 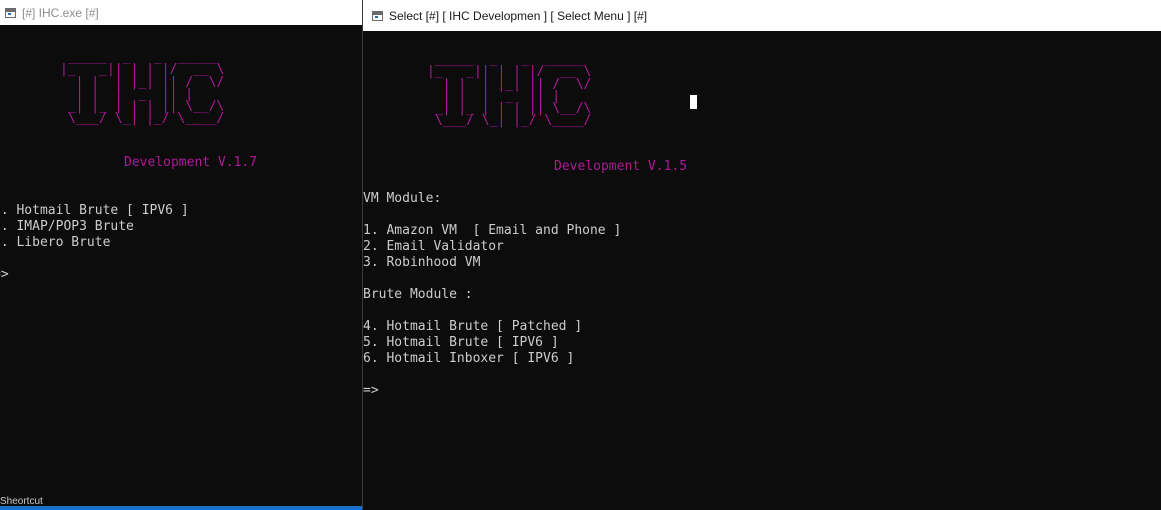 I want to click on version-label: Development V.1.7, so click(x=191, y=162).